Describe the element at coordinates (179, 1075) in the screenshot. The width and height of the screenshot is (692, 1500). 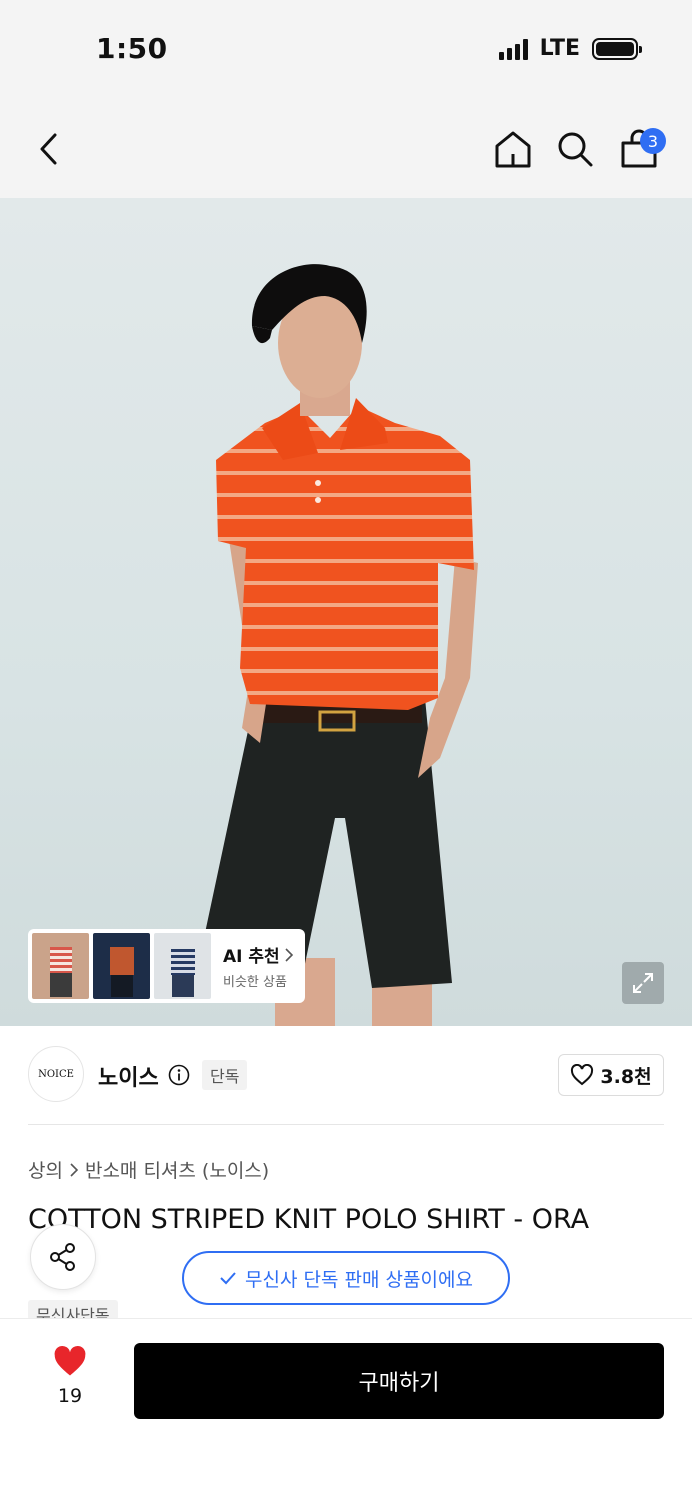
I see `info-icon` at that location.